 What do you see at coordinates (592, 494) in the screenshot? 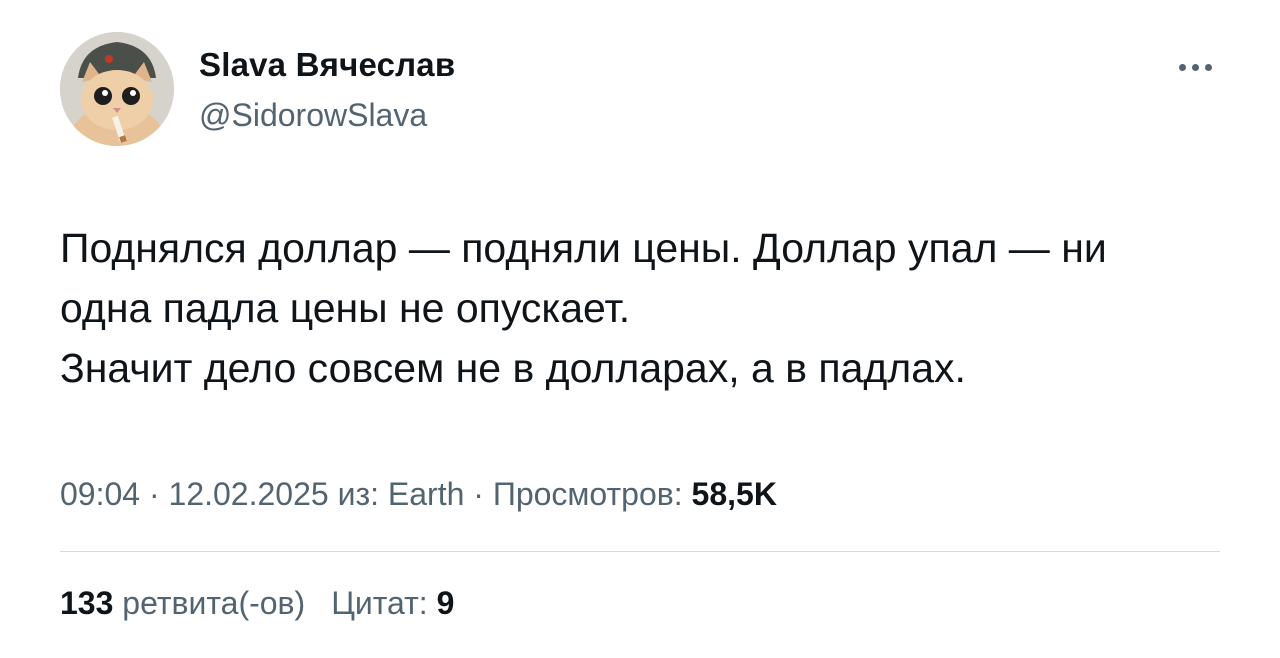
I see `views-label: Просмотров:` at bounding box center [592, 494].